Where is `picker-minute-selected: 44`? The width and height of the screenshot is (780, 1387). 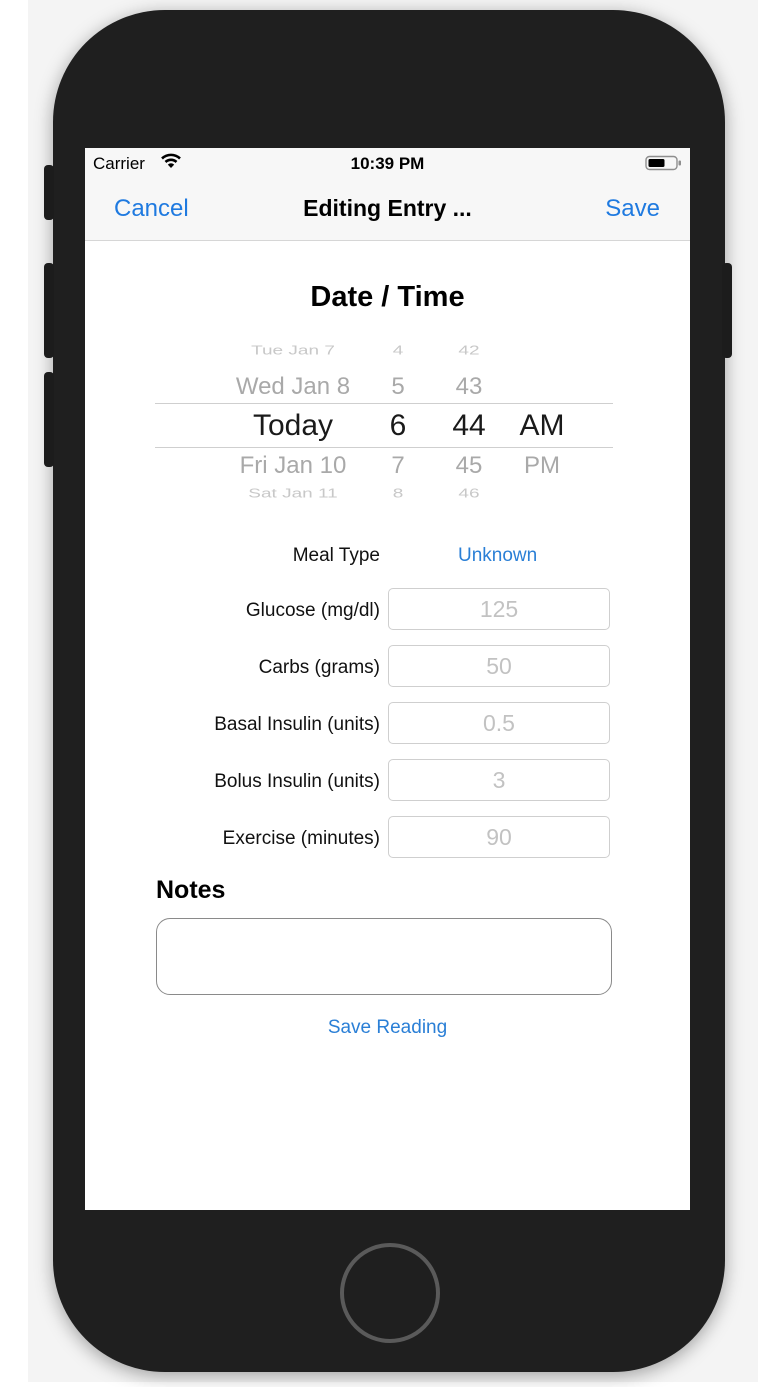 picker-minute-selected: 44 is located at coordinates (469, 426).